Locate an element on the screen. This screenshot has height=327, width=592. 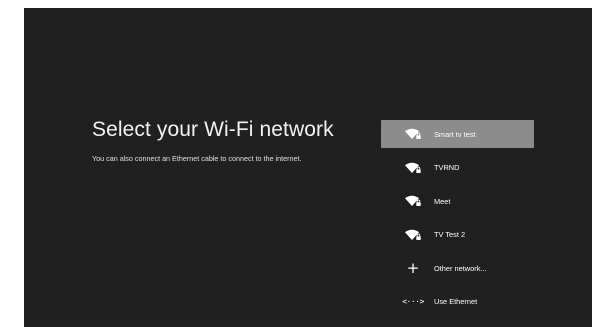
use-ethernet-label: Use Ethernet is located at coordinates (456, 302).